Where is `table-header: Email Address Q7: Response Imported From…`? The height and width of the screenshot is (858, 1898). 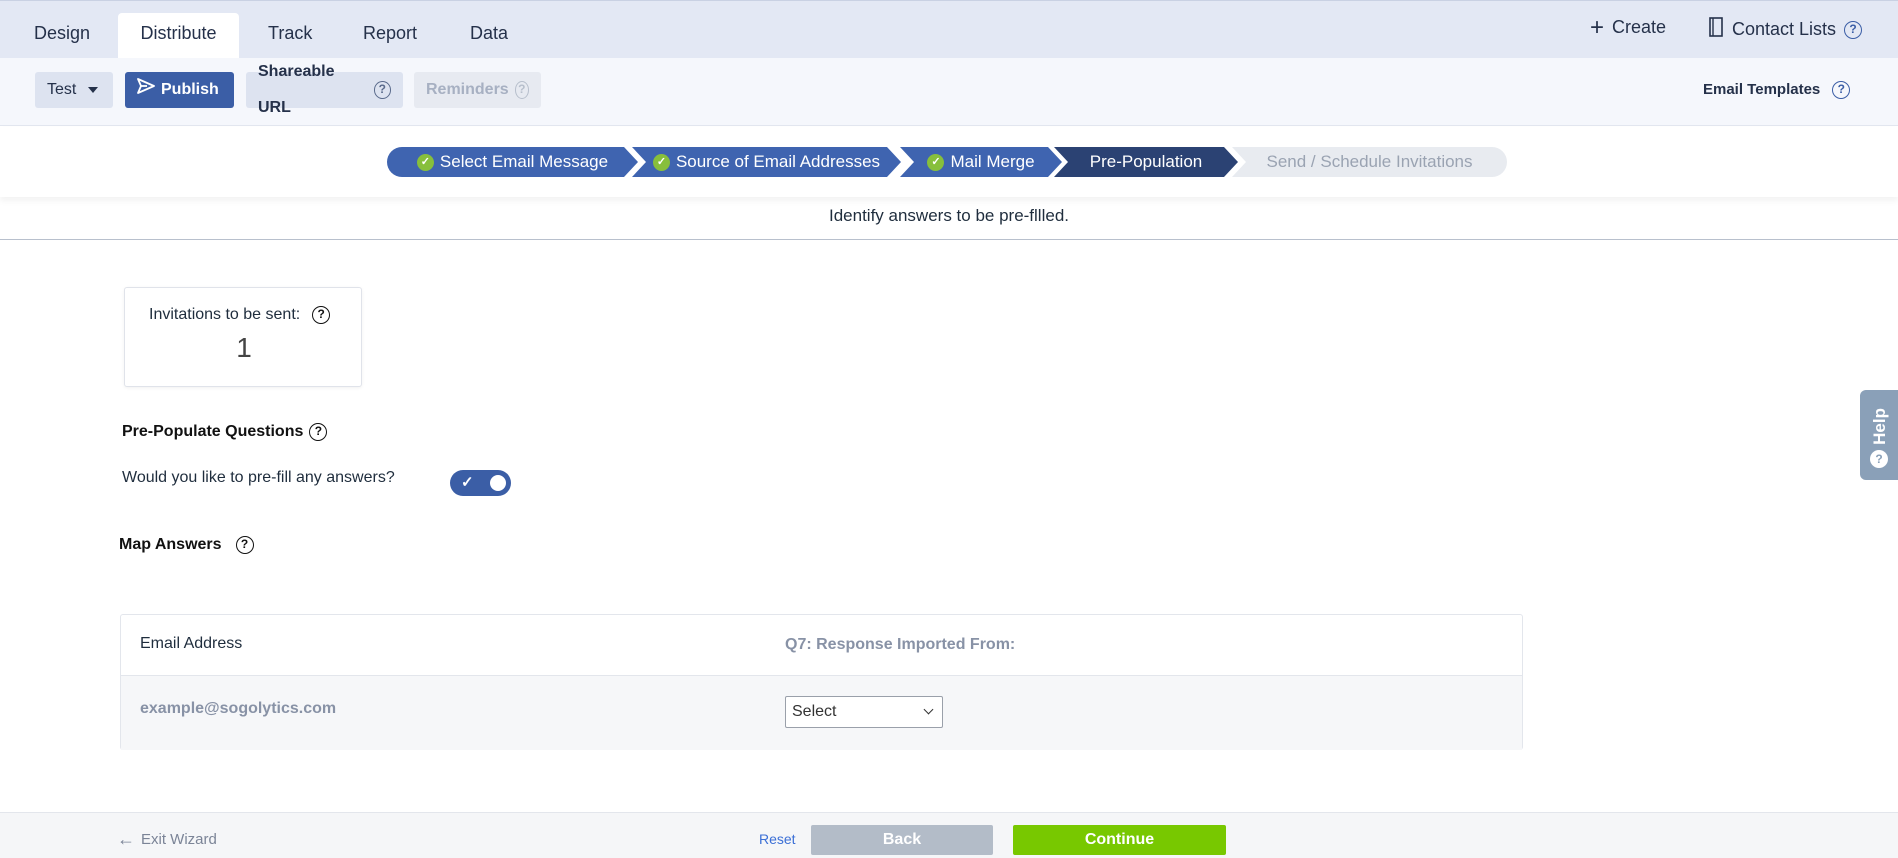
table-header: Email Address Q7: Response Imported From… is located at coordinates (821, 645).